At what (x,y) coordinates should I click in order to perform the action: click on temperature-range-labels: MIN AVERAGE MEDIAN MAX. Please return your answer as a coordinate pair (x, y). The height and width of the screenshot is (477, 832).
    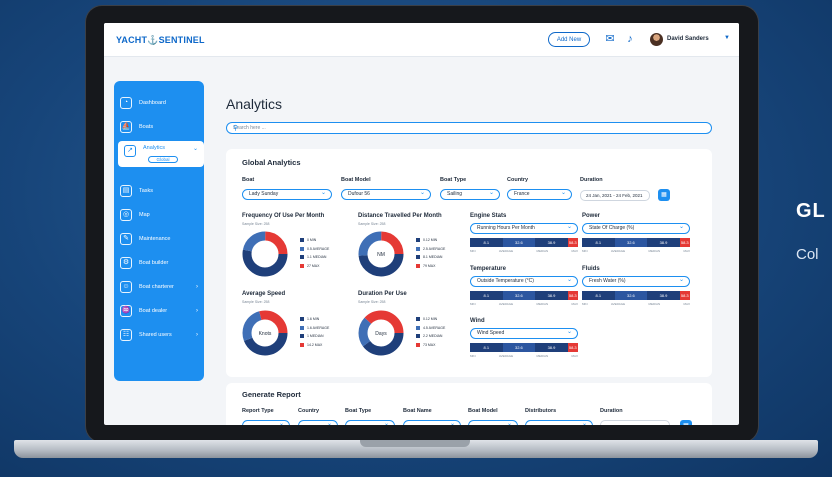
    Looking at the image, I should click on (524, 304).